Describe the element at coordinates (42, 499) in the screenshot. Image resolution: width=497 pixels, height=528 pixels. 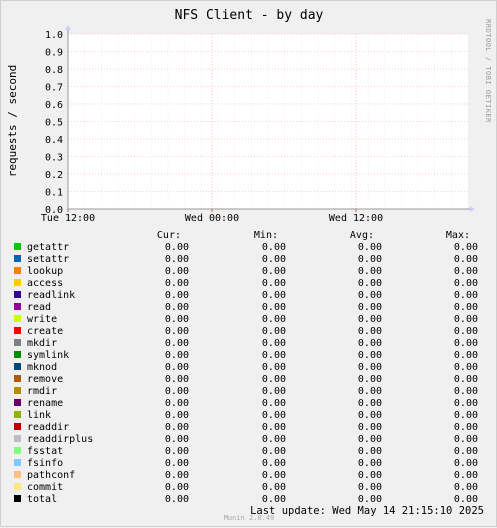
I see `legend-label: total` at that location.